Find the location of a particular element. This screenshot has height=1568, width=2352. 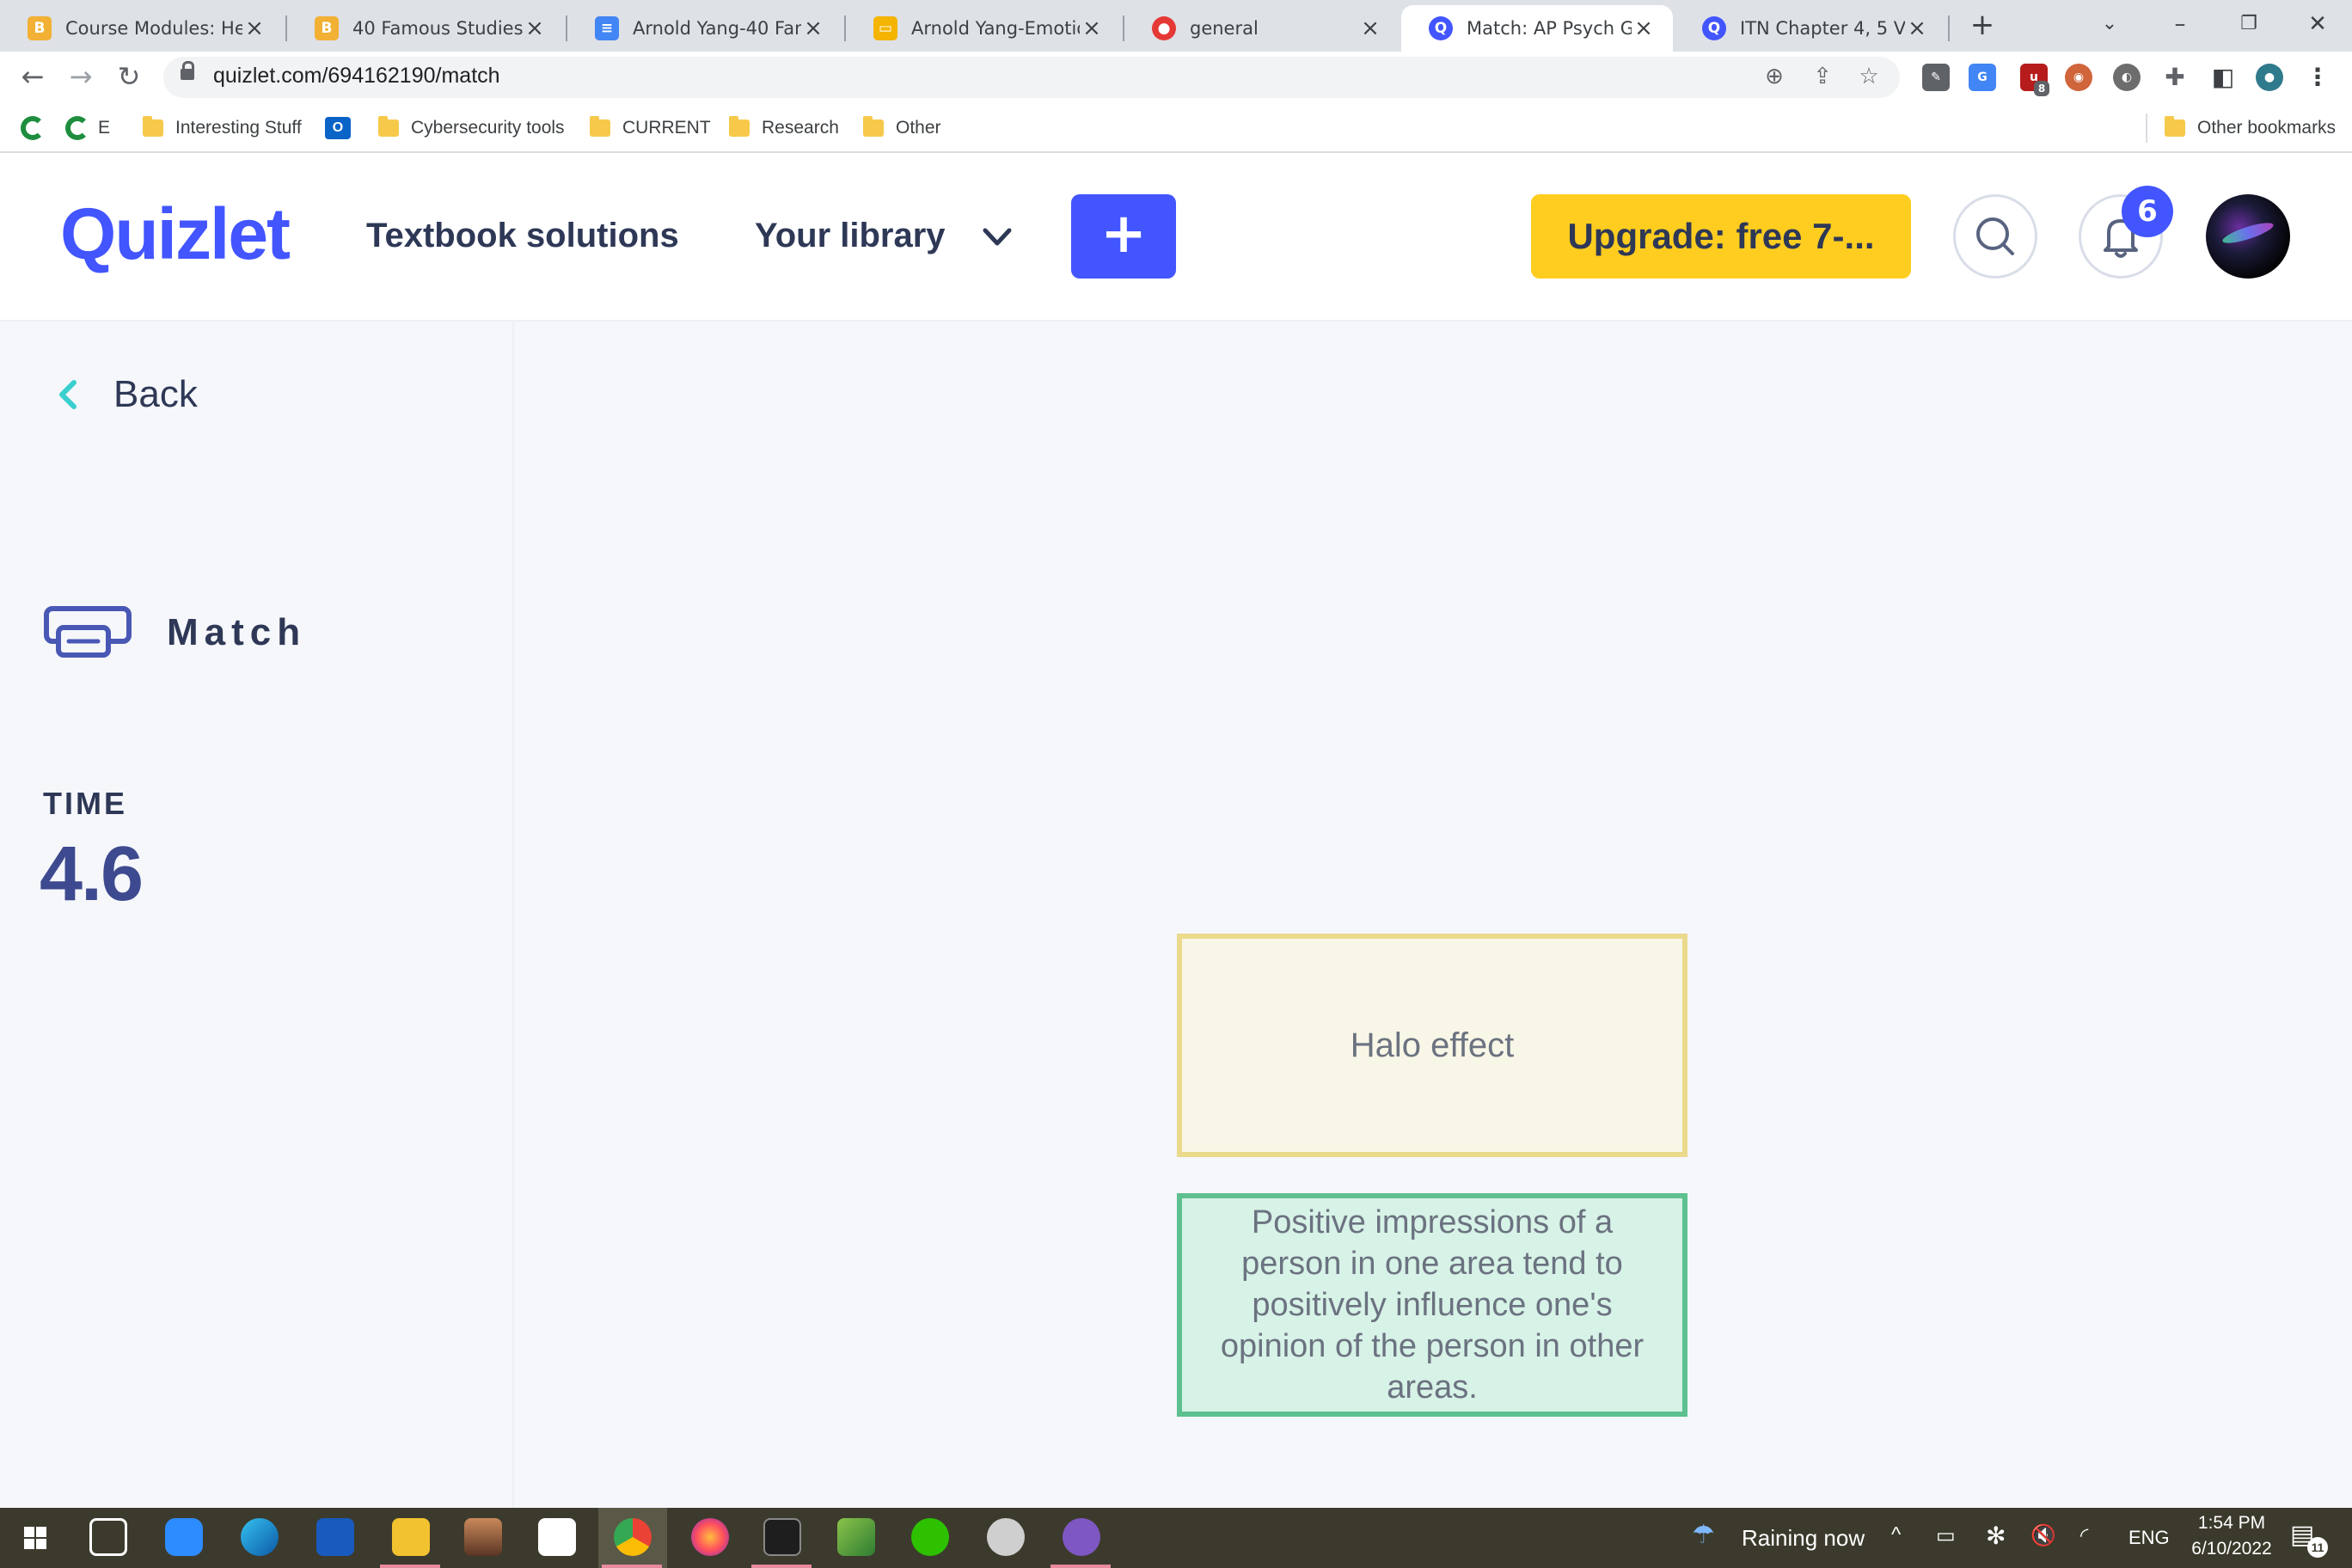

bookmark-current: CURRENT is located at coordinates (650, 128).